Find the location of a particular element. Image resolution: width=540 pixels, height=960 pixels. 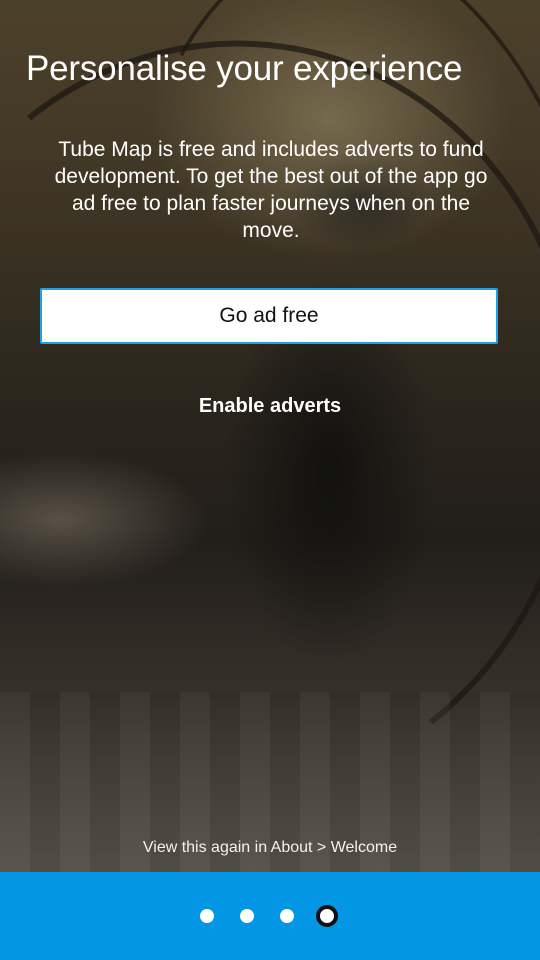

go-ad-free-button: Go ad free is located at coordinates (269, 316).